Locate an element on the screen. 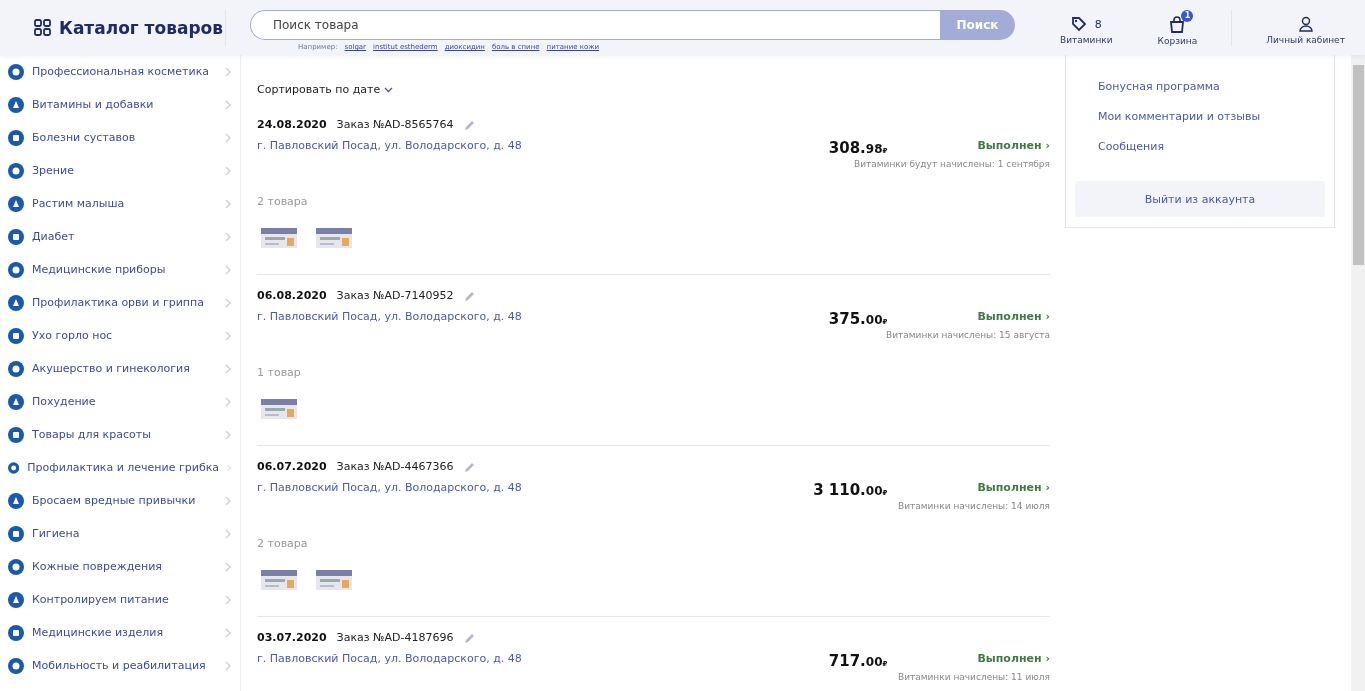  scrollbar is located at coordinates (1358, 373).